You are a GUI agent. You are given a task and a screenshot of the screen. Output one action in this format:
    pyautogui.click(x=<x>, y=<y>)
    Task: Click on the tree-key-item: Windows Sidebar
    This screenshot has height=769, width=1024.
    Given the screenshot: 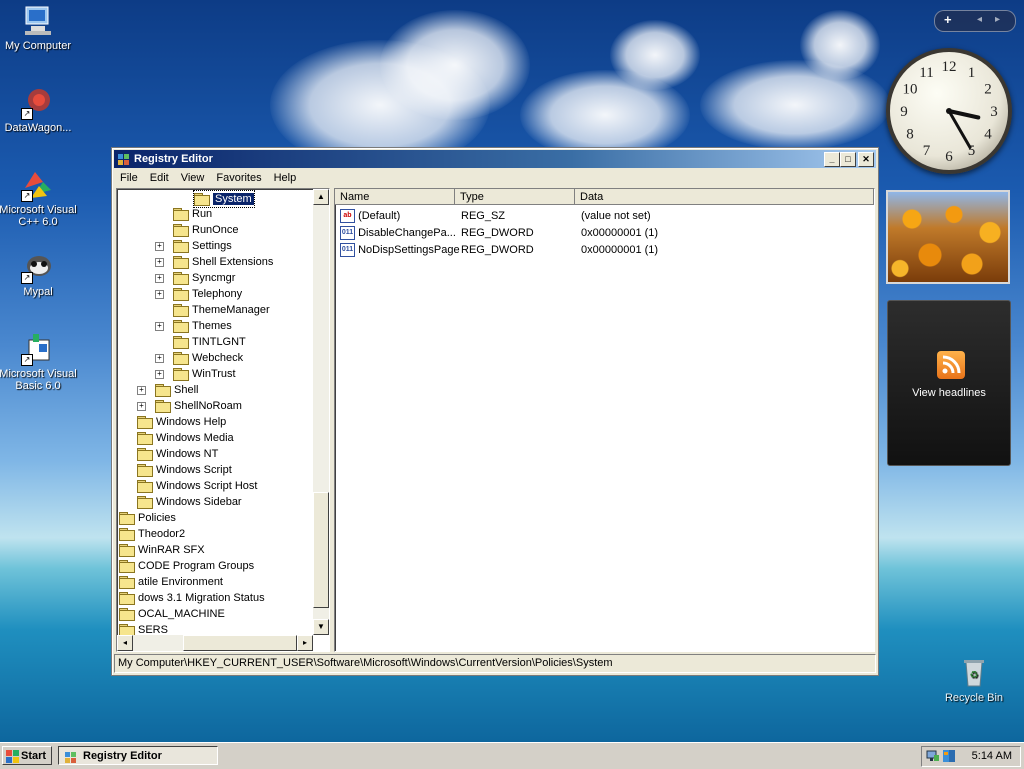 What is the action you would take?
    pyautogui.click(x=189, y=502)
    